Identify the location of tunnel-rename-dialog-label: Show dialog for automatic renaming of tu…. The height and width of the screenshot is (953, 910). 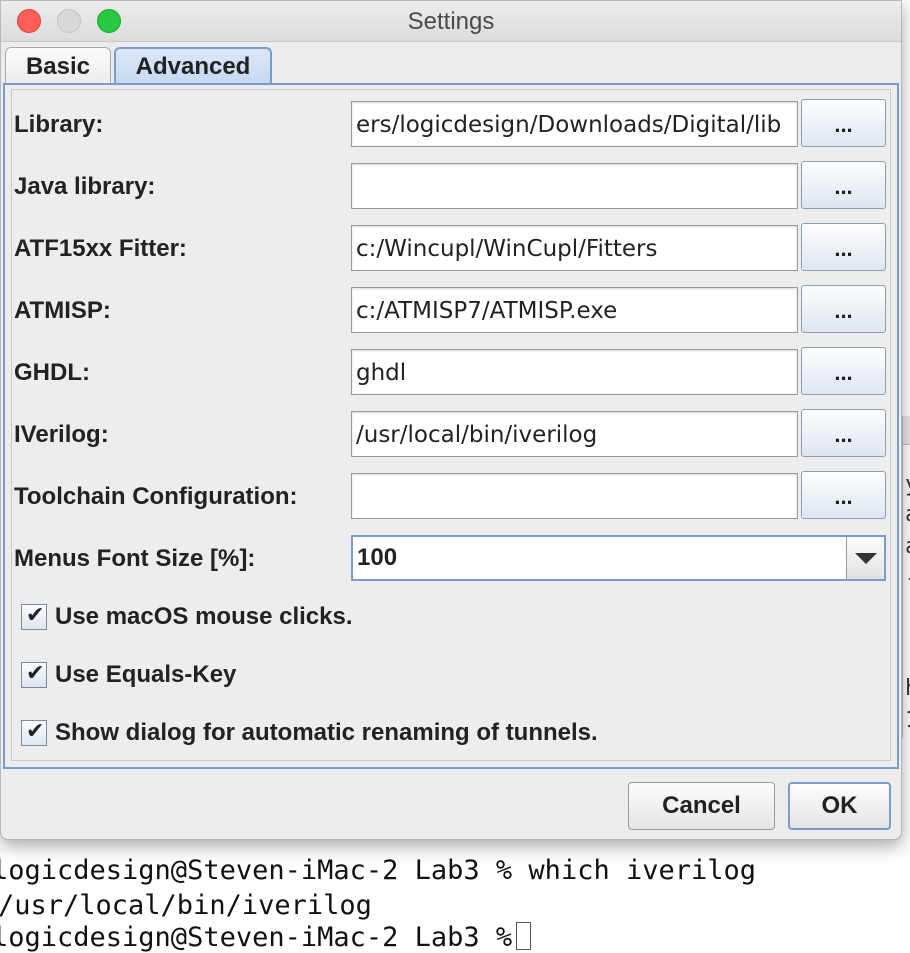
(326, 732).